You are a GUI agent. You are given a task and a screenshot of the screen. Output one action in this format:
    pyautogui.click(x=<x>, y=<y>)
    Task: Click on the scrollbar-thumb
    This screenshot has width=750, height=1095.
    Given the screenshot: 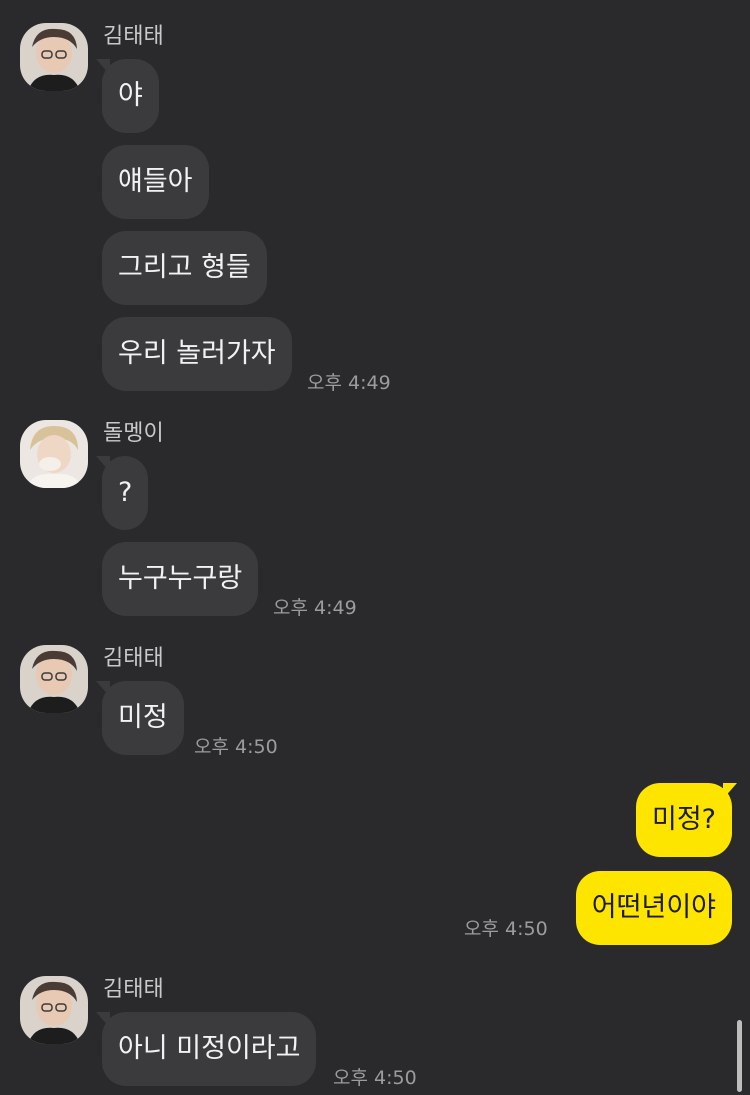 What is the action you would take?
    pyautogui.click(x=739, y=1056)
    